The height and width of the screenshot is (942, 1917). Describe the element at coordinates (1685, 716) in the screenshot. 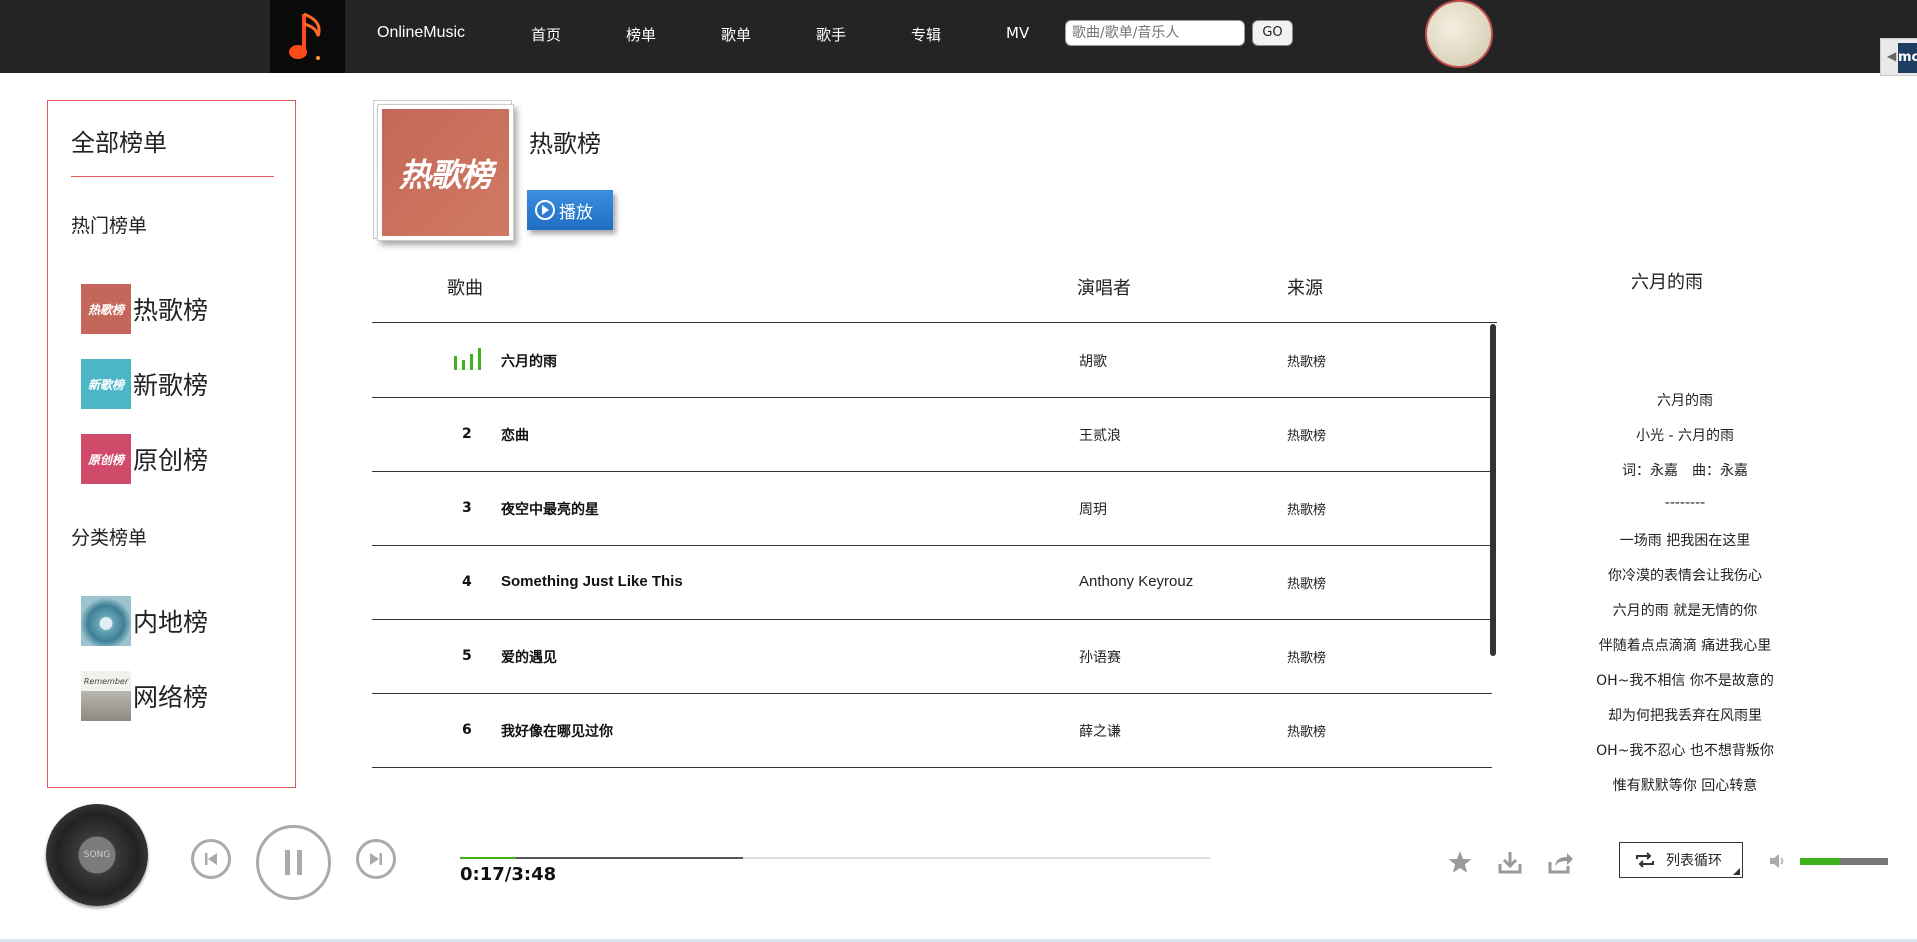

I see `lyric-line: 却为何把我丢弃在风雨里` at that location.